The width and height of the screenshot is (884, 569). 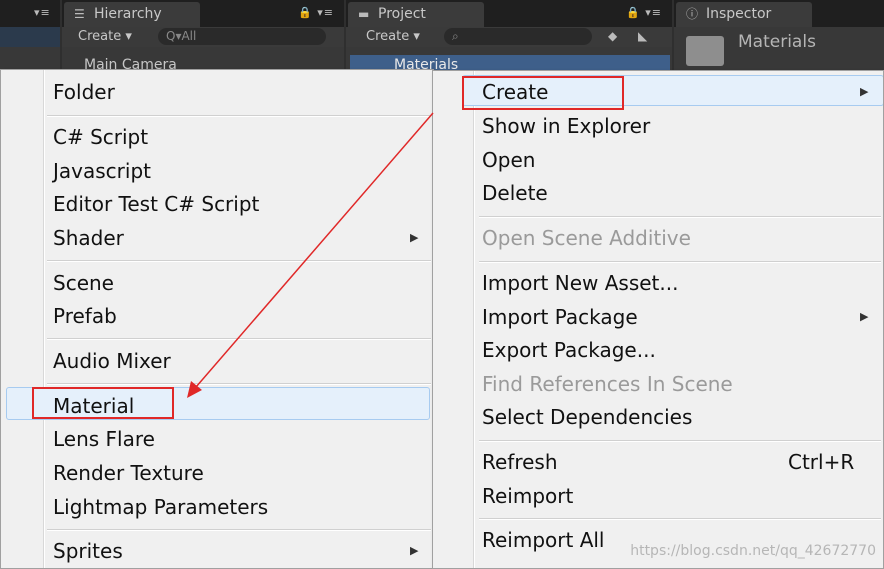 I want to click on hierarchy-list-icon: ☰, so click(x=79, y=14).